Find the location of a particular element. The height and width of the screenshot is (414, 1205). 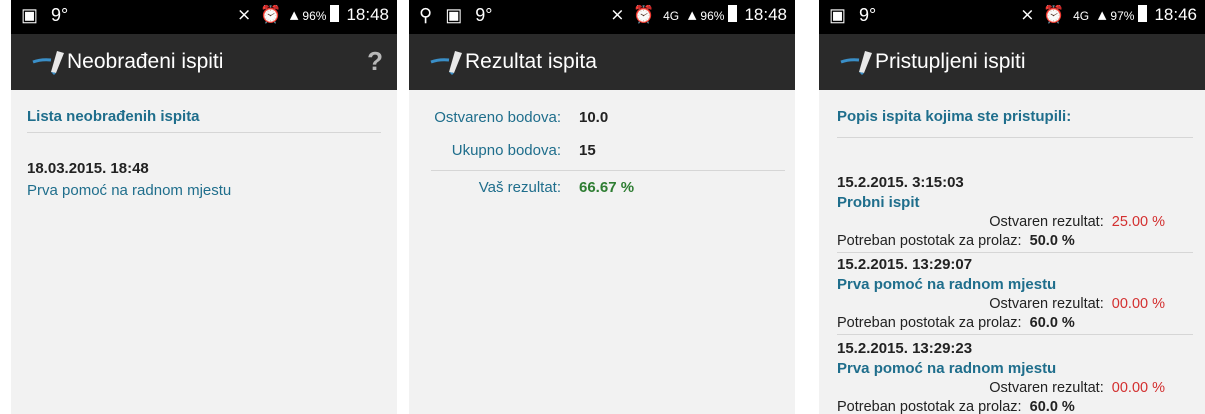

result-value: 25.00 % is located at coordinates (1138, 222).